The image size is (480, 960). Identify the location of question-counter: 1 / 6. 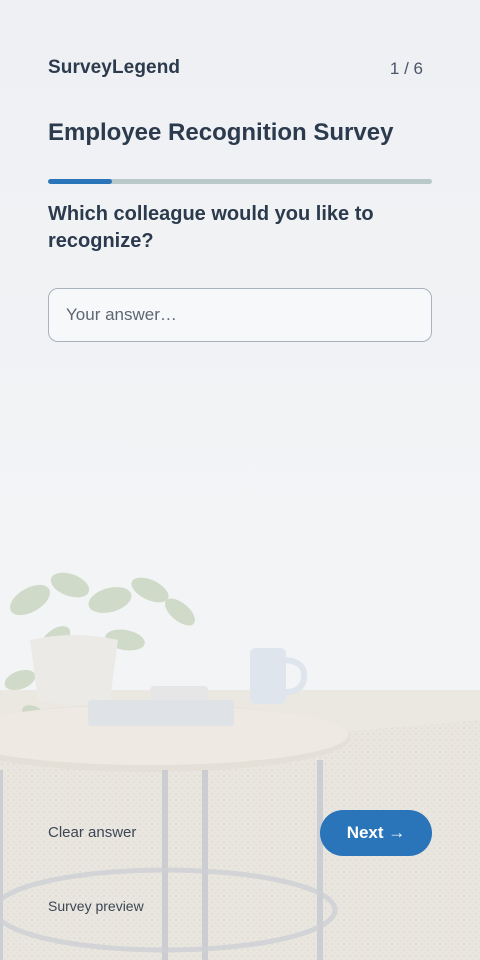
(406, 68).